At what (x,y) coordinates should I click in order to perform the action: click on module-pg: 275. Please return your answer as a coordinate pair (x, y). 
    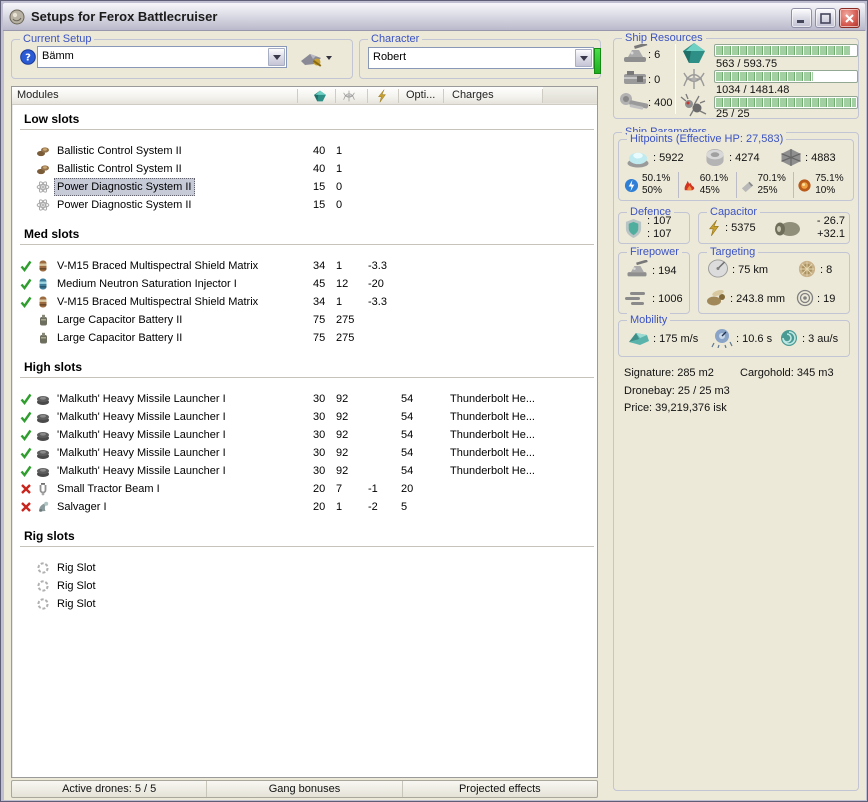
    Looking at the image, I should click on (345, 320).